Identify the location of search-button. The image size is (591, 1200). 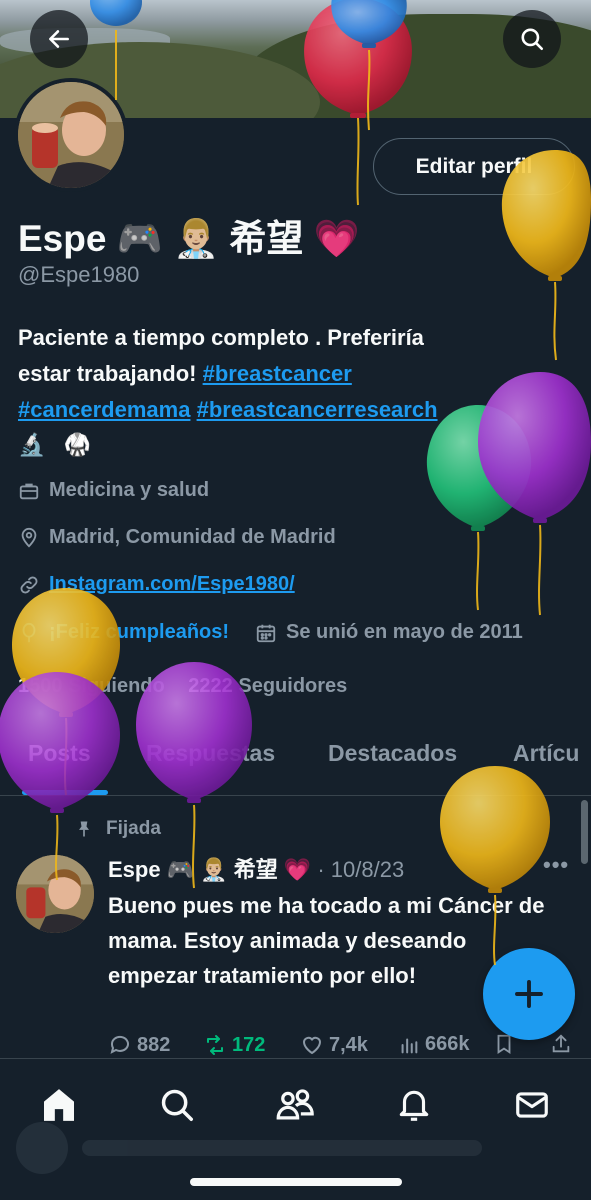
(532, 39).